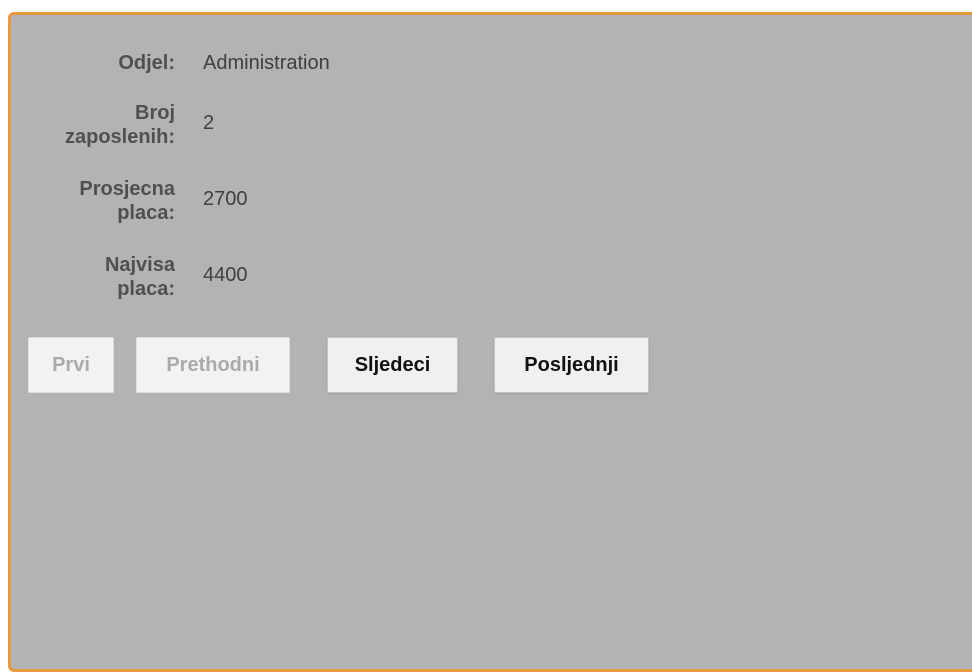  Describe the element at coordinates (99, 63) in the screenshot. I see `department-label: Odjel:` at that location.